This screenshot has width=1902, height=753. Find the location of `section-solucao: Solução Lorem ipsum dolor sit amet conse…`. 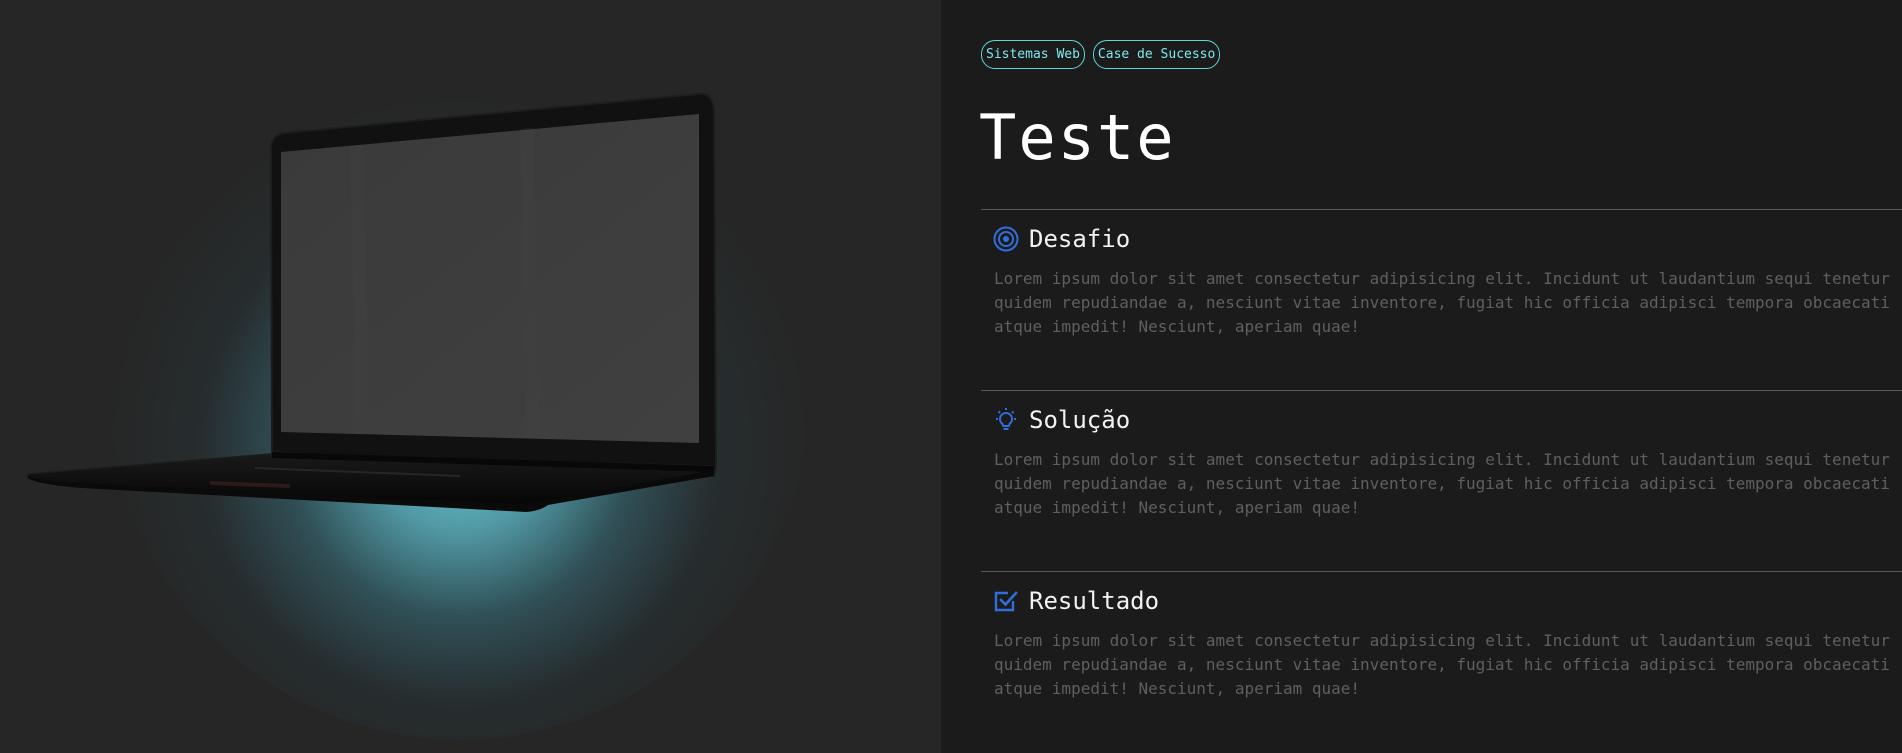

section-solucao: Solução Lorem ipsum dolor sit amet conse… is located at coordinates (1441, 480).